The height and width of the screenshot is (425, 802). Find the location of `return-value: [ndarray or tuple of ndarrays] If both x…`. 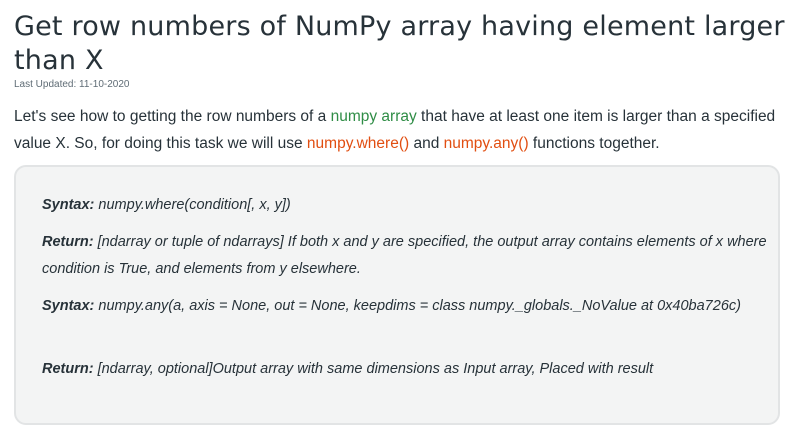

return-value: [ndarray or tuple of ndarrays] If both x… is located at coordinates (404, 255).